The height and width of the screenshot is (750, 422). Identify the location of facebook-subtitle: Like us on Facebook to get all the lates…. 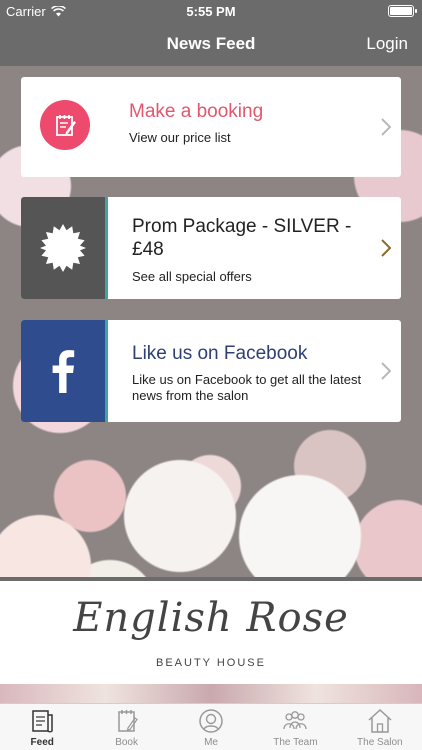
(247, 387).